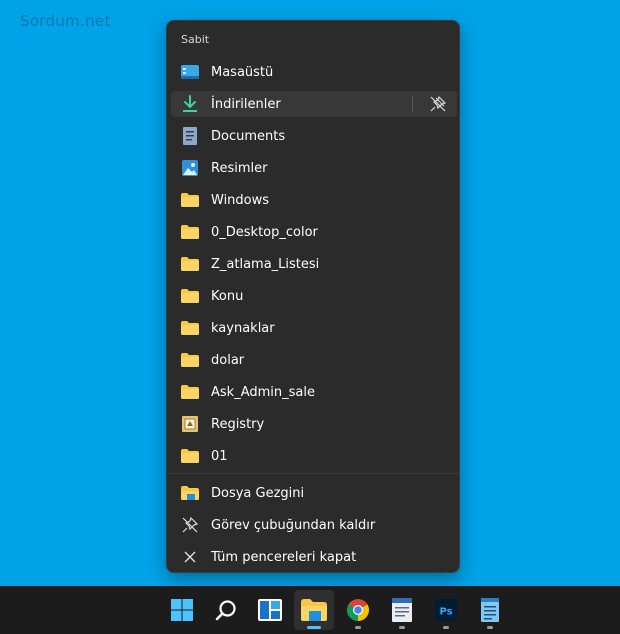 This screenshot has width=620, height=634. Describe the element at coordinates (227, 296) in the screenshot. I see `jump-item-label: Konu` at that location.